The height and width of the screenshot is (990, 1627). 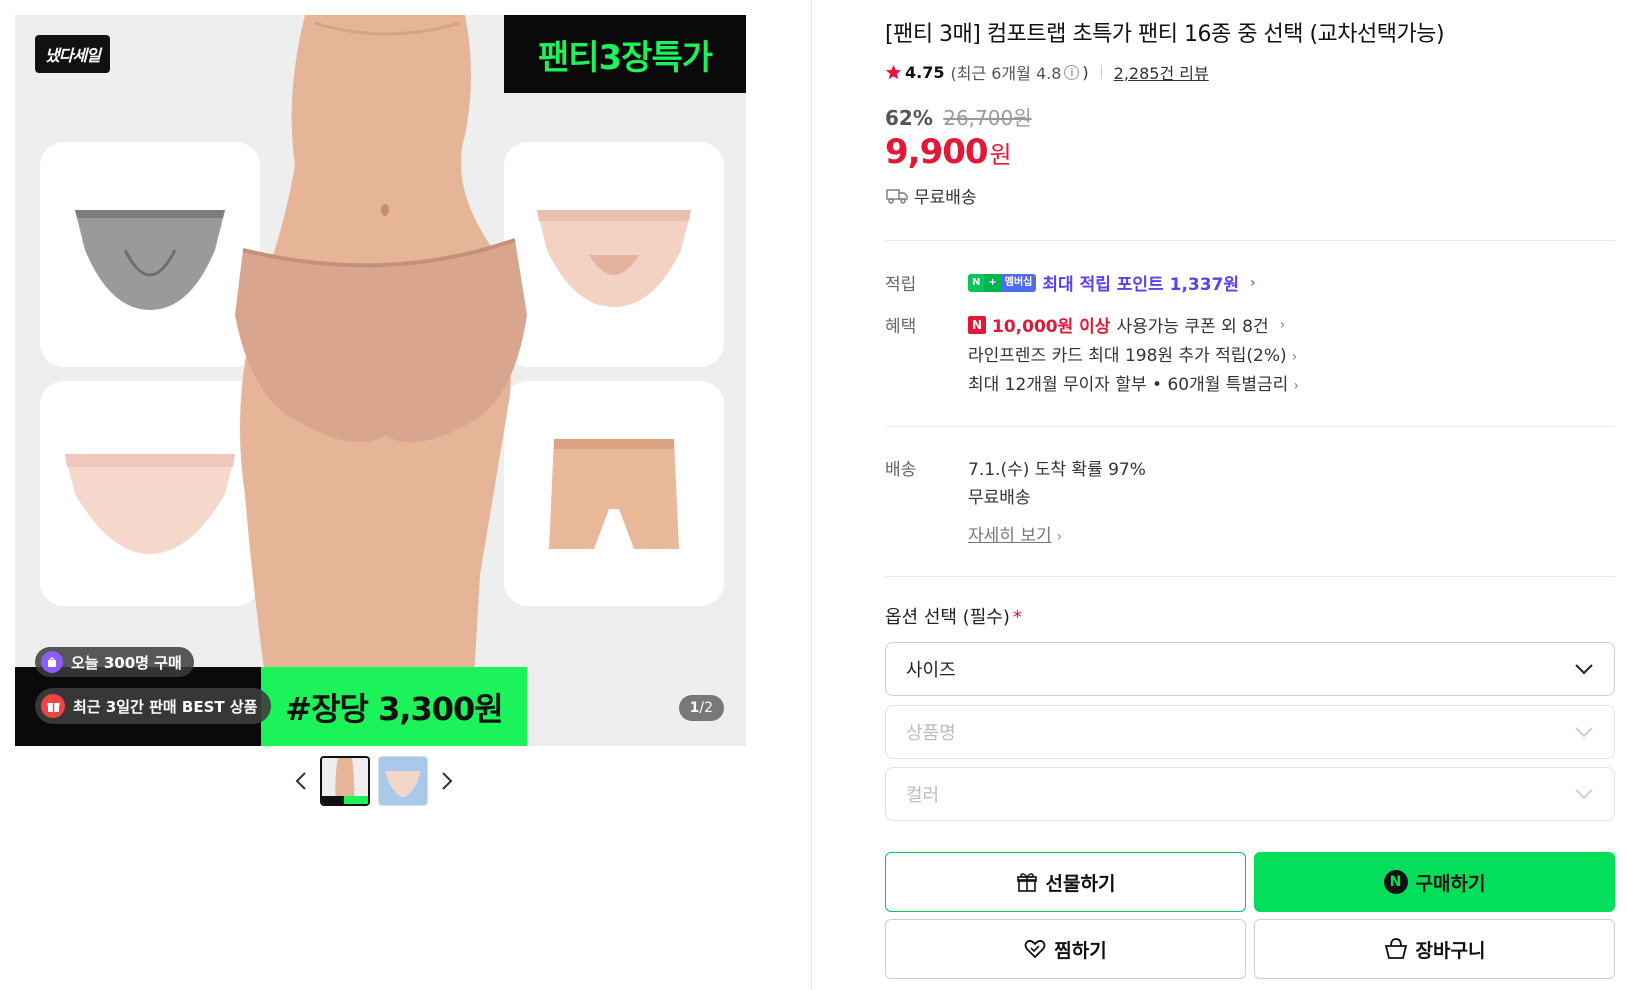 I want to click on best-seller-badge: 최근 3일간 판매 BEST 상품, so click(x=153, y=706).